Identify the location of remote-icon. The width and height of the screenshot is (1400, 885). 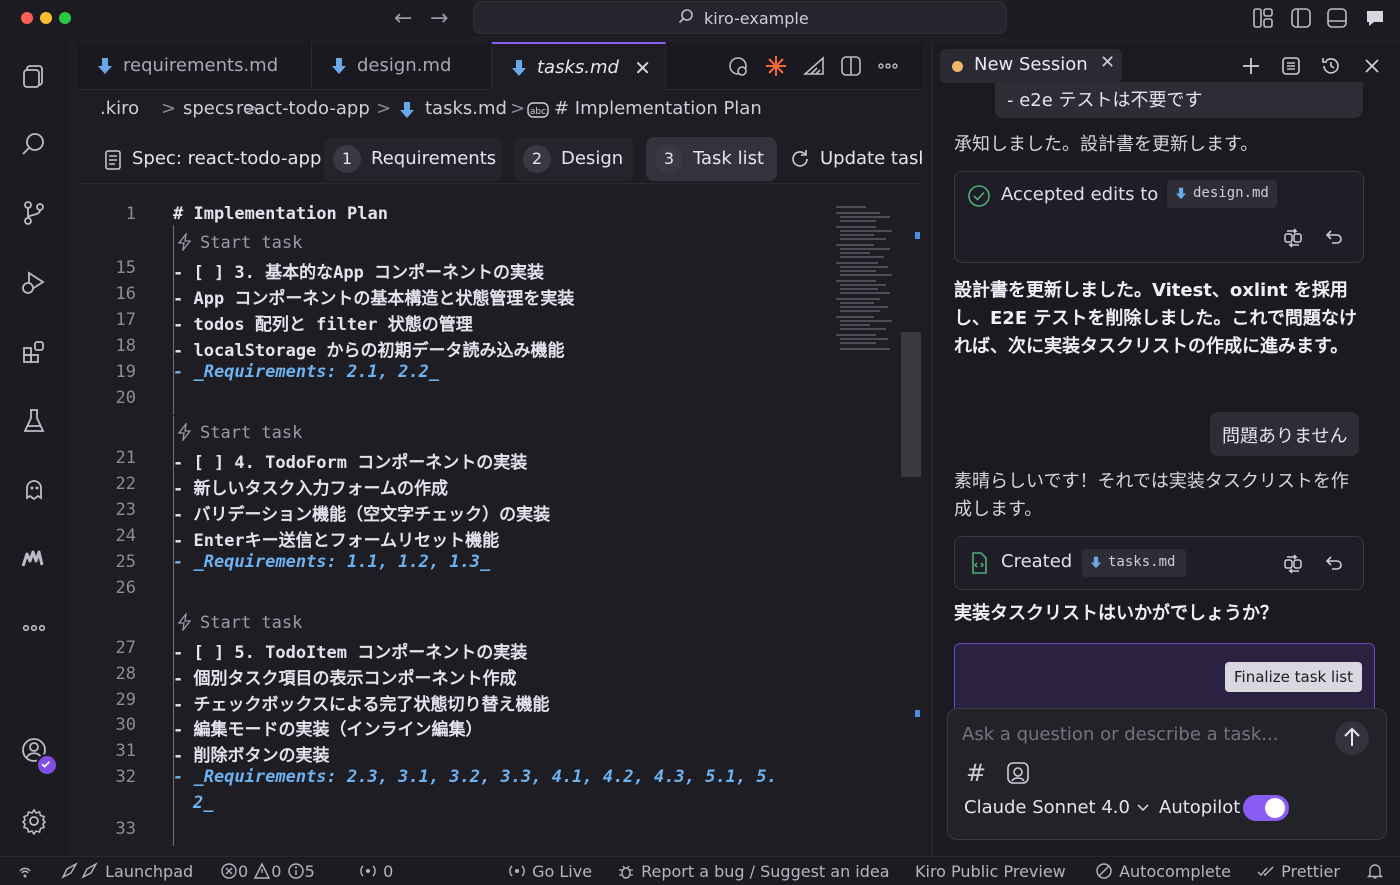
(25, 872).